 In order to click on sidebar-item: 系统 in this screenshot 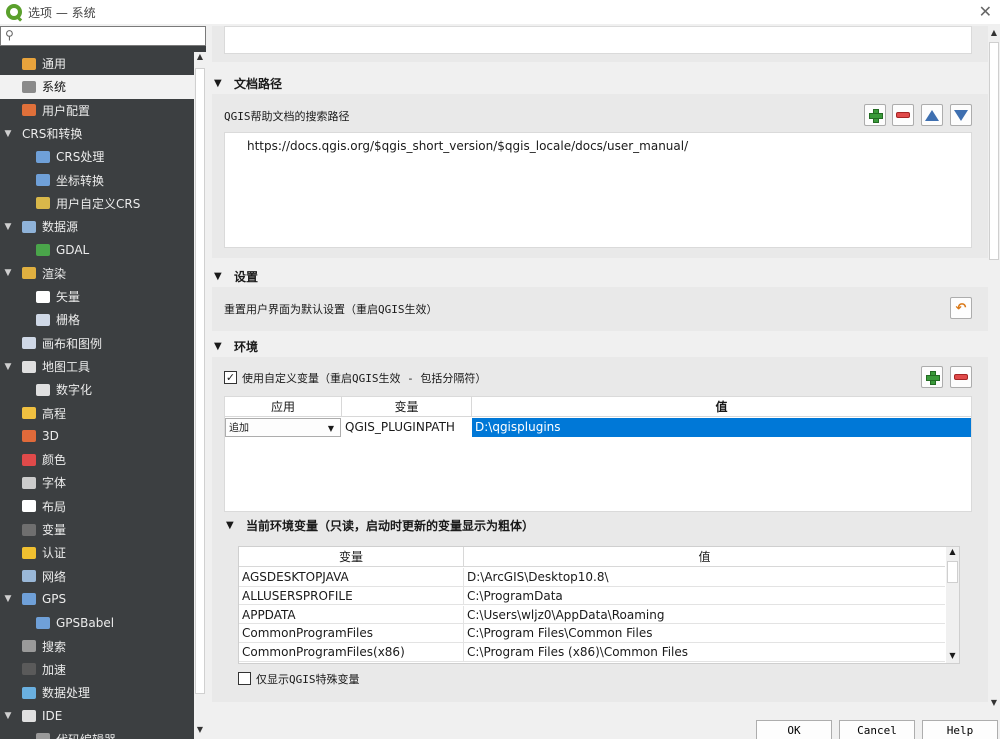, I will do `click(97, 87)`.